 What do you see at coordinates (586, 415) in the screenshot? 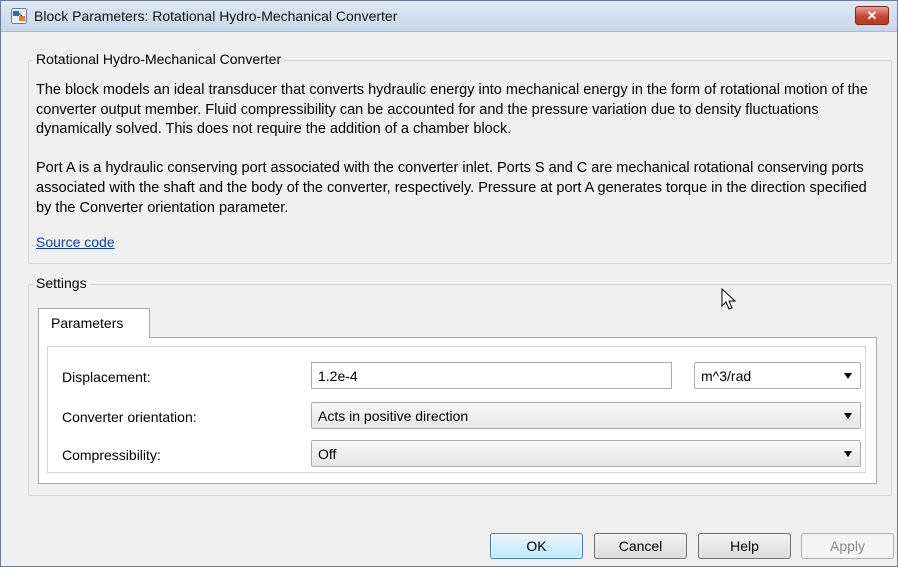
I see `orientation-dropdown: Acts in positive direction` at bounding box center [586, 415].